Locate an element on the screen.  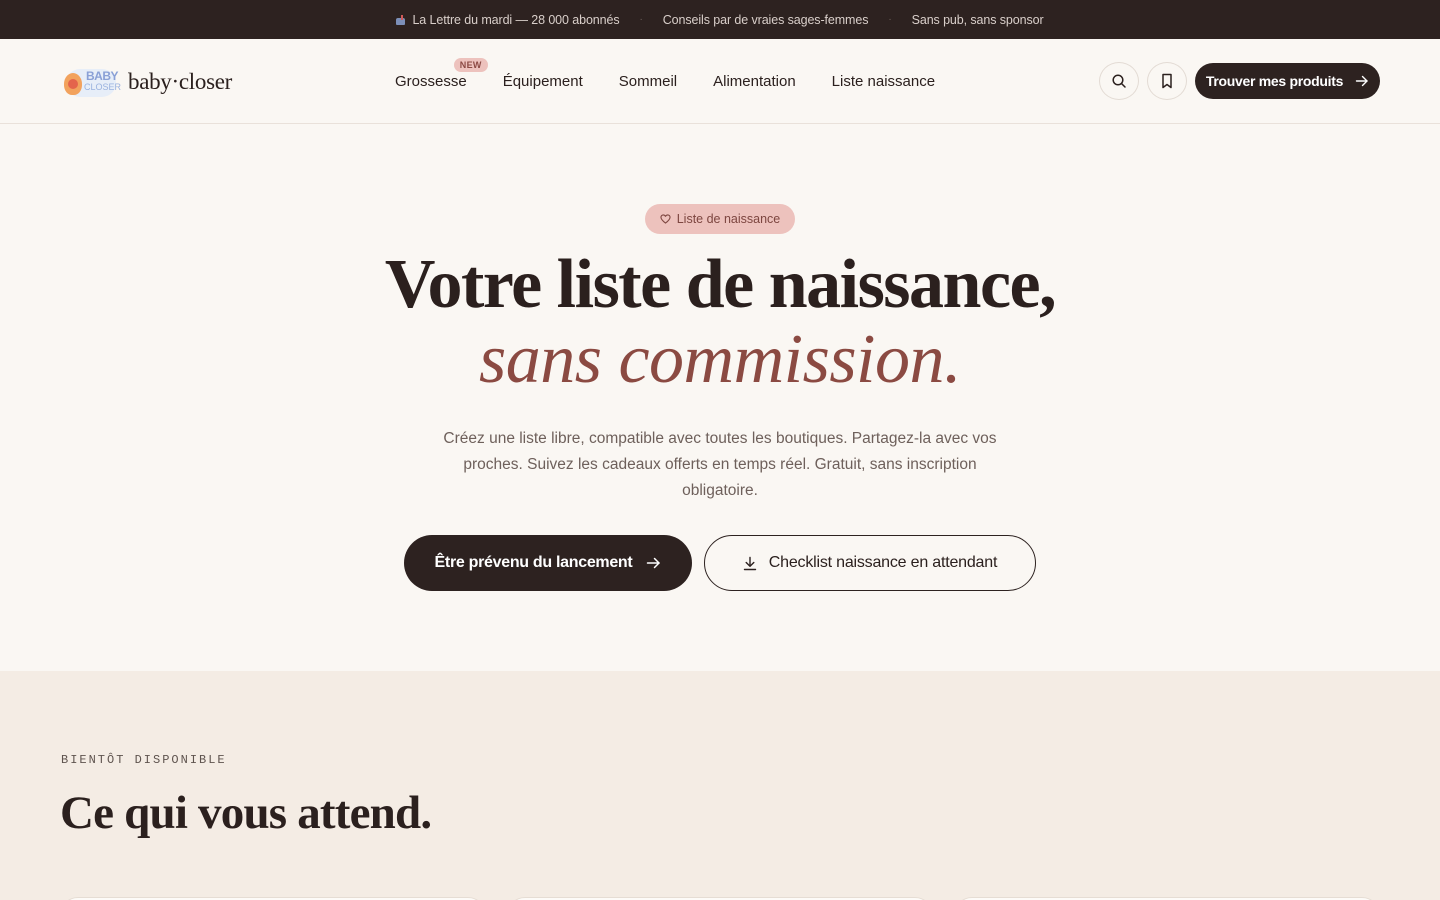
nav-item-sommeil: Sommeil is located at coordinates (648, 81).